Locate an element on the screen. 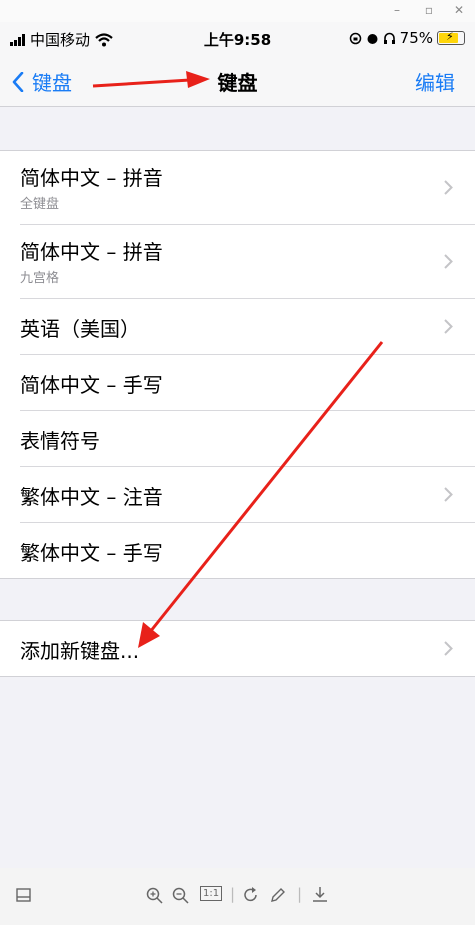 The height and width of the screenshot is (925, 475). keyboard-row: 简体中文 – 拼音 全键盘 is located at coordinates (247, 188).